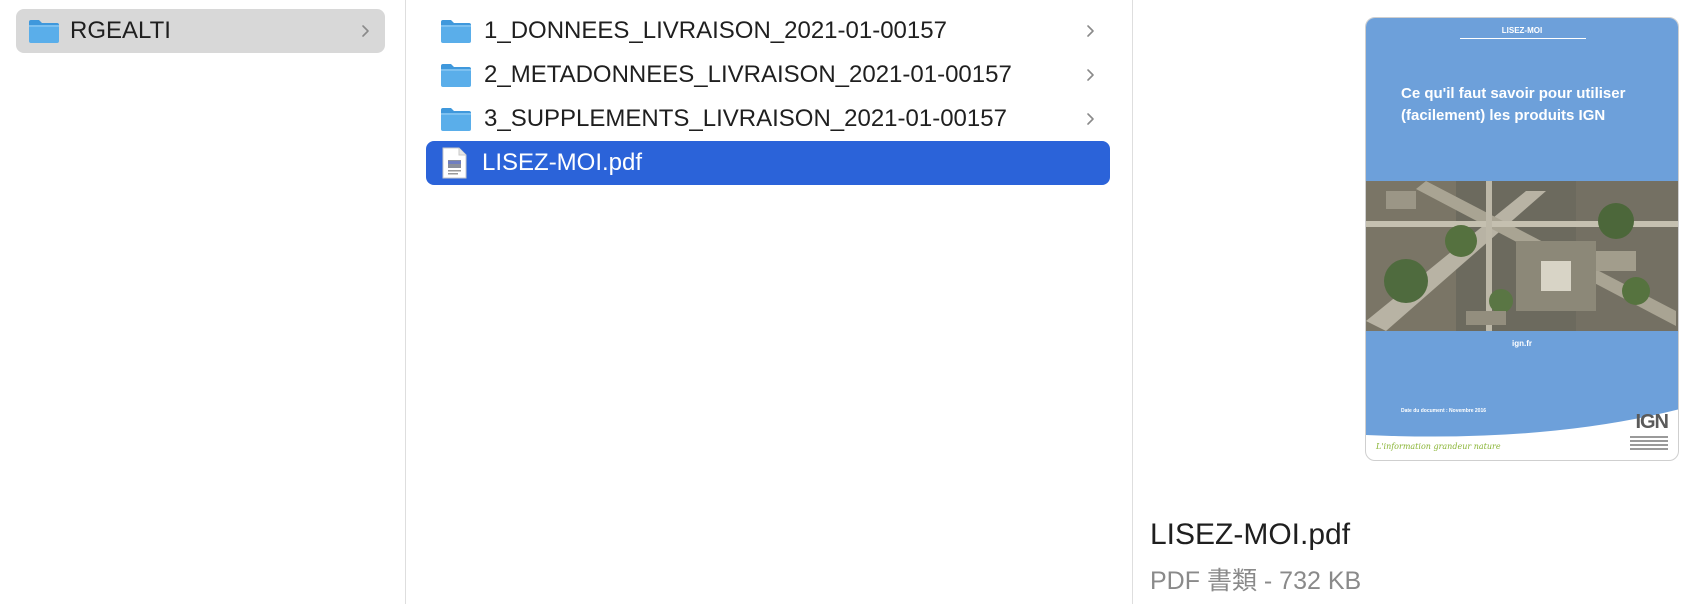 The width and height of the screenshot is (1702, 604). What do you see at coordinates (1522, 30) in the screenshot?
I see `thumbnail-label: LISEZ-MOI` at bounding box center [1522, 30].